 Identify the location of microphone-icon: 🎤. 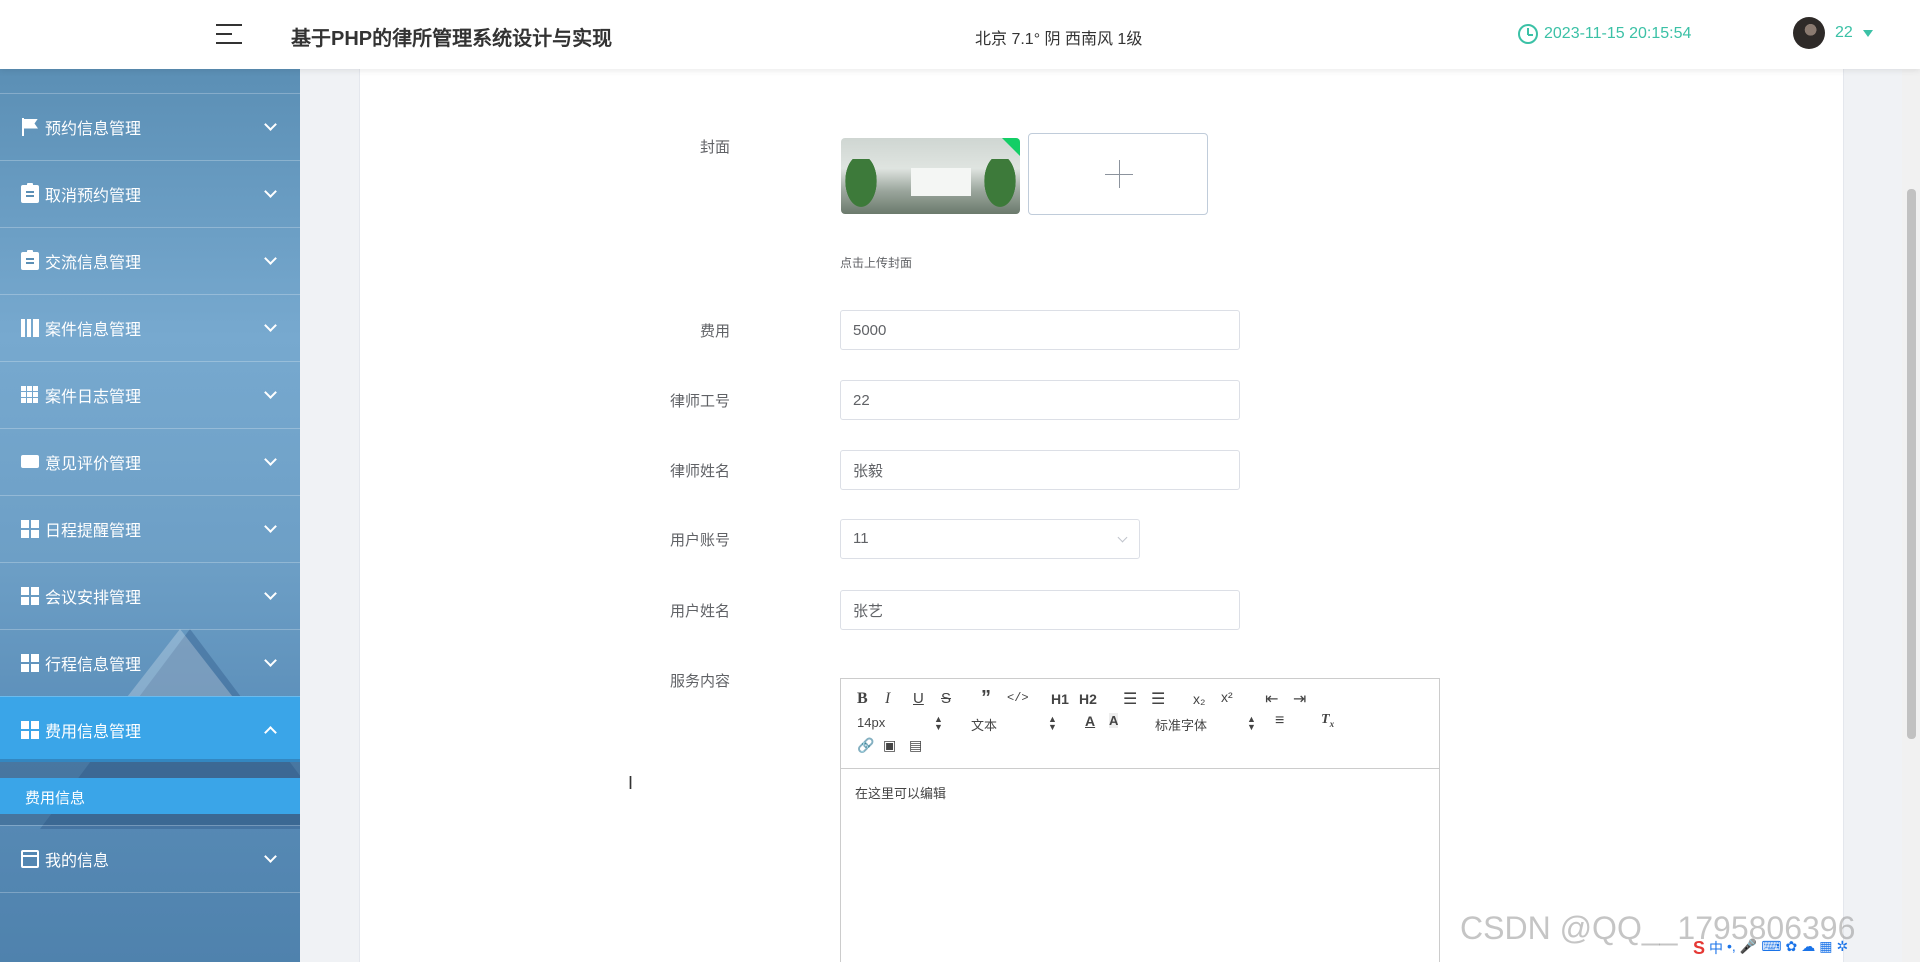
(1748, 946).